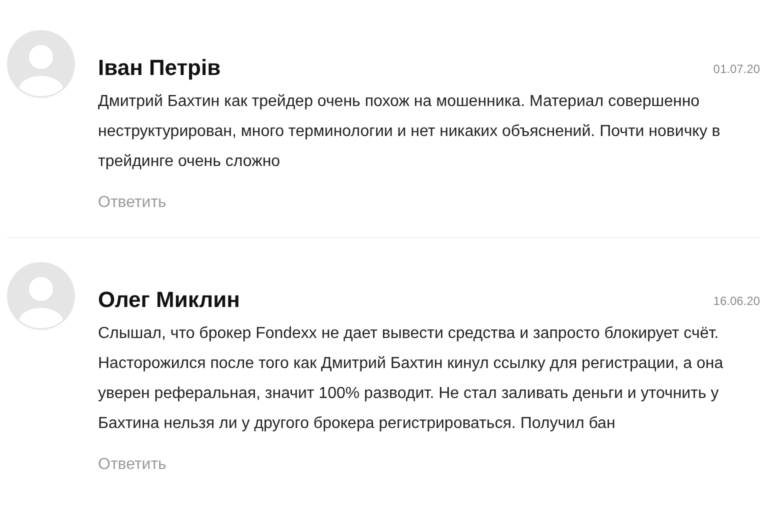 The height and width of the screenshot is (530, 770). Describe the element at coordinates (410, 132) in the screenshot. I see `comment-text: Дмитрий Бахтин как трейдер очень похож на мошенника. Материал совершенно неструктурирован, много терминологии и нет никаких объяснений. Почти новичку в трейдинге очень сложно` at that location.